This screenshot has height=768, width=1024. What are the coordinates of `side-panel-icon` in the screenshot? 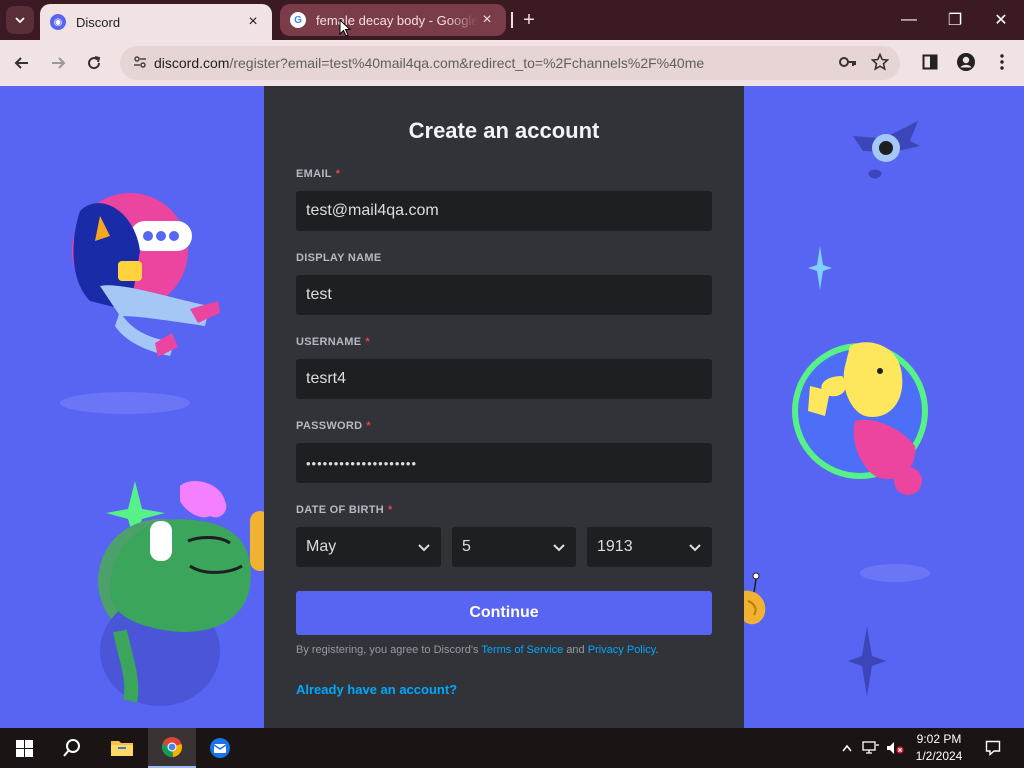 It's located at (930, 62).